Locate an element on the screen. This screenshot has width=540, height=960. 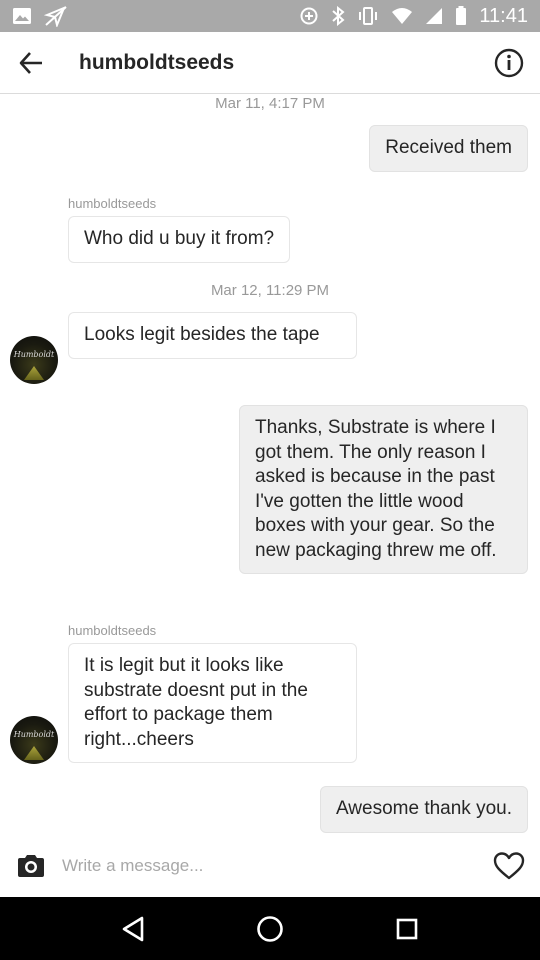
message-composer is located at coordinates (270, 866).